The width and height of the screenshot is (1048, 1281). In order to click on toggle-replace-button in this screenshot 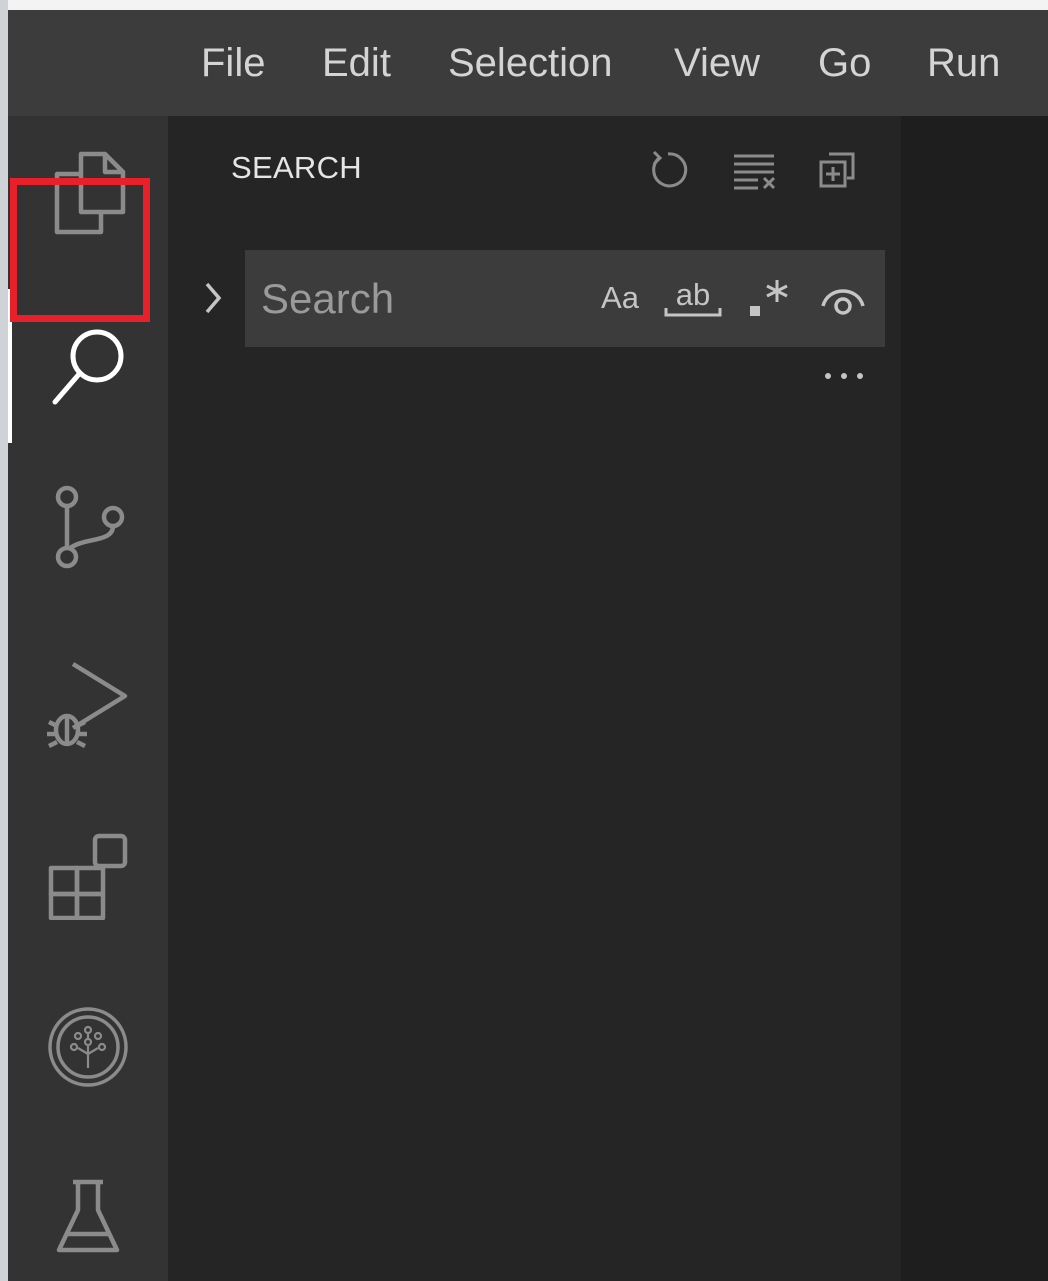, I will do `click(213, 298)`.